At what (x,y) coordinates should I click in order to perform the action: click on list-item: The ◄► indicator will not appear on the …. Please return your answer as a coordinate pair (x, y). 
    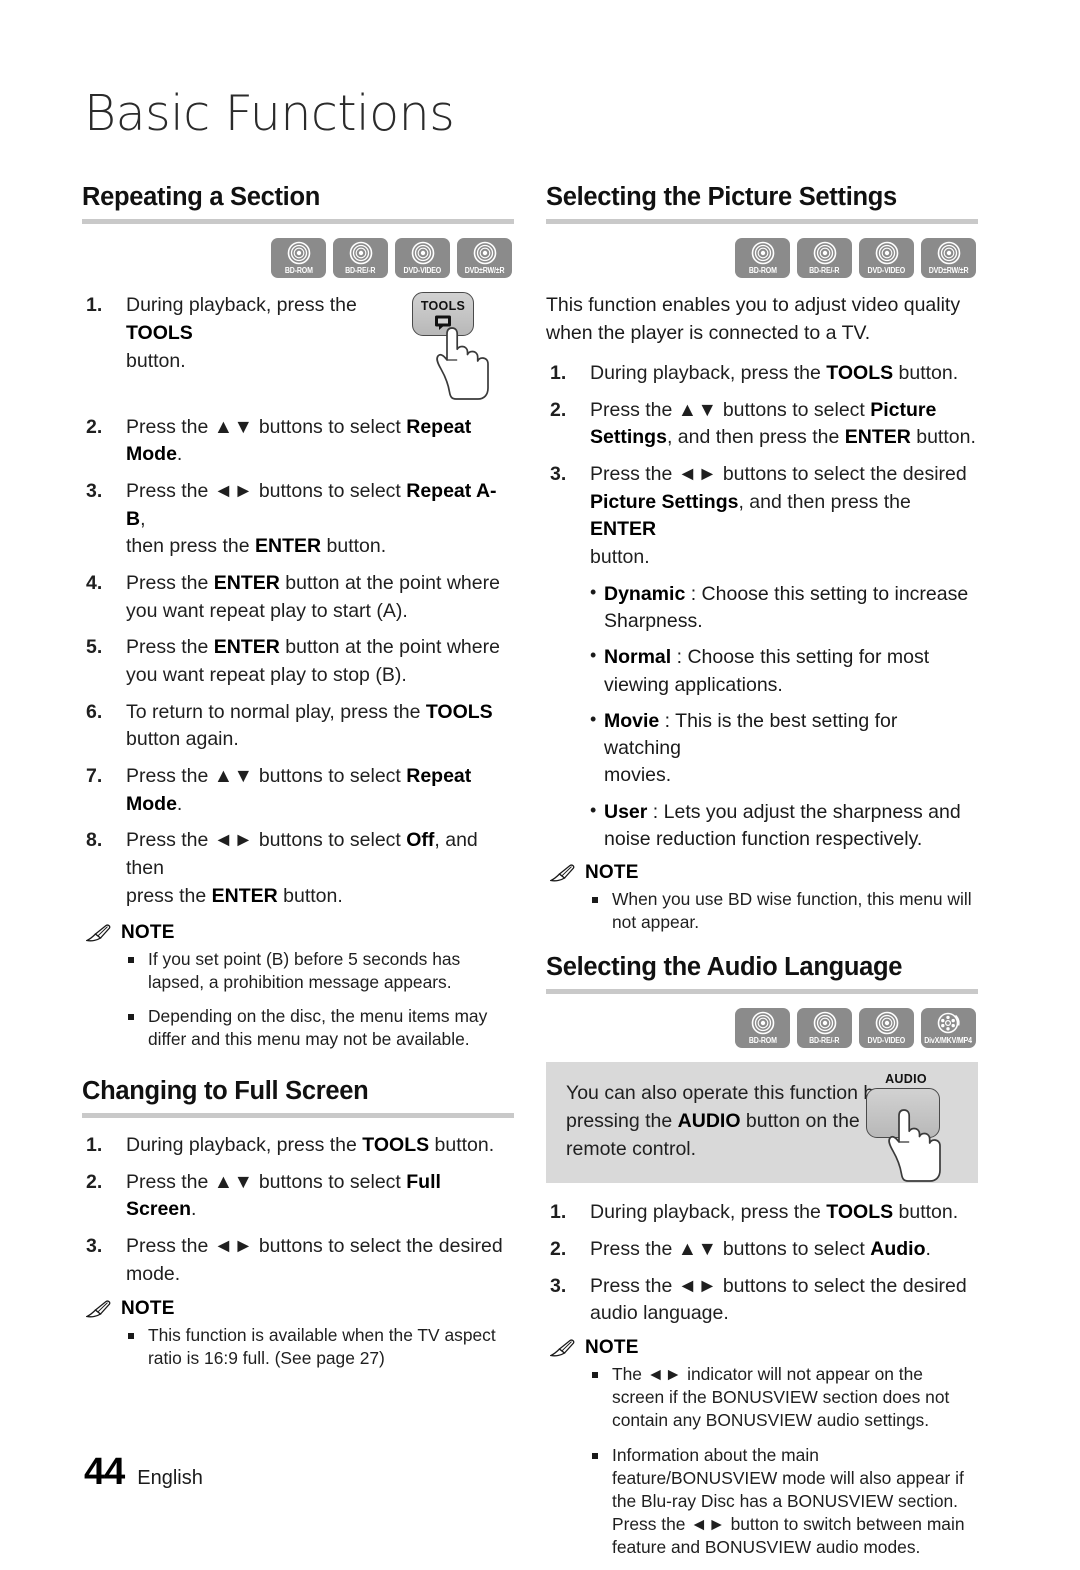
    Looking at the image, I should click on (762, 1397).